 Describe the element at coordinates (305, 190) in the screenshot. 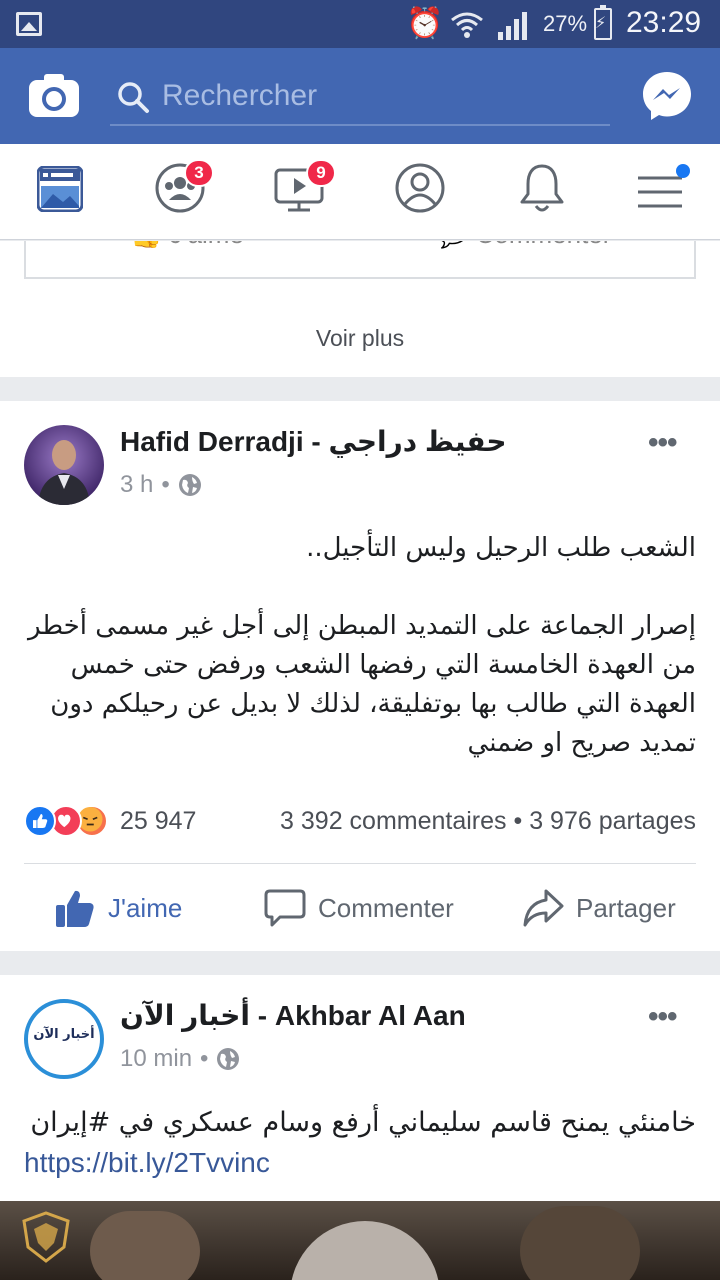

I see `tab-watch: 9` at that location.